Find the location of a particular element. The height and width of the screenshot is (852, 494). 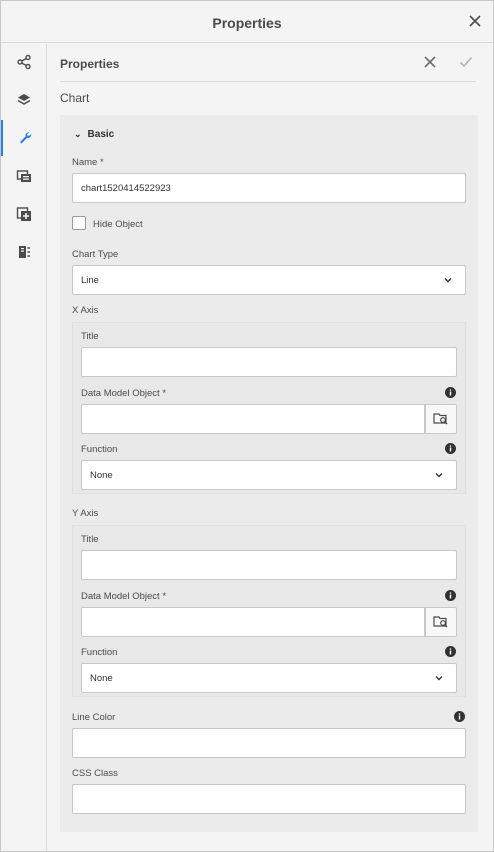

y-axis-function-select: None is located at coordinates (269, 678).